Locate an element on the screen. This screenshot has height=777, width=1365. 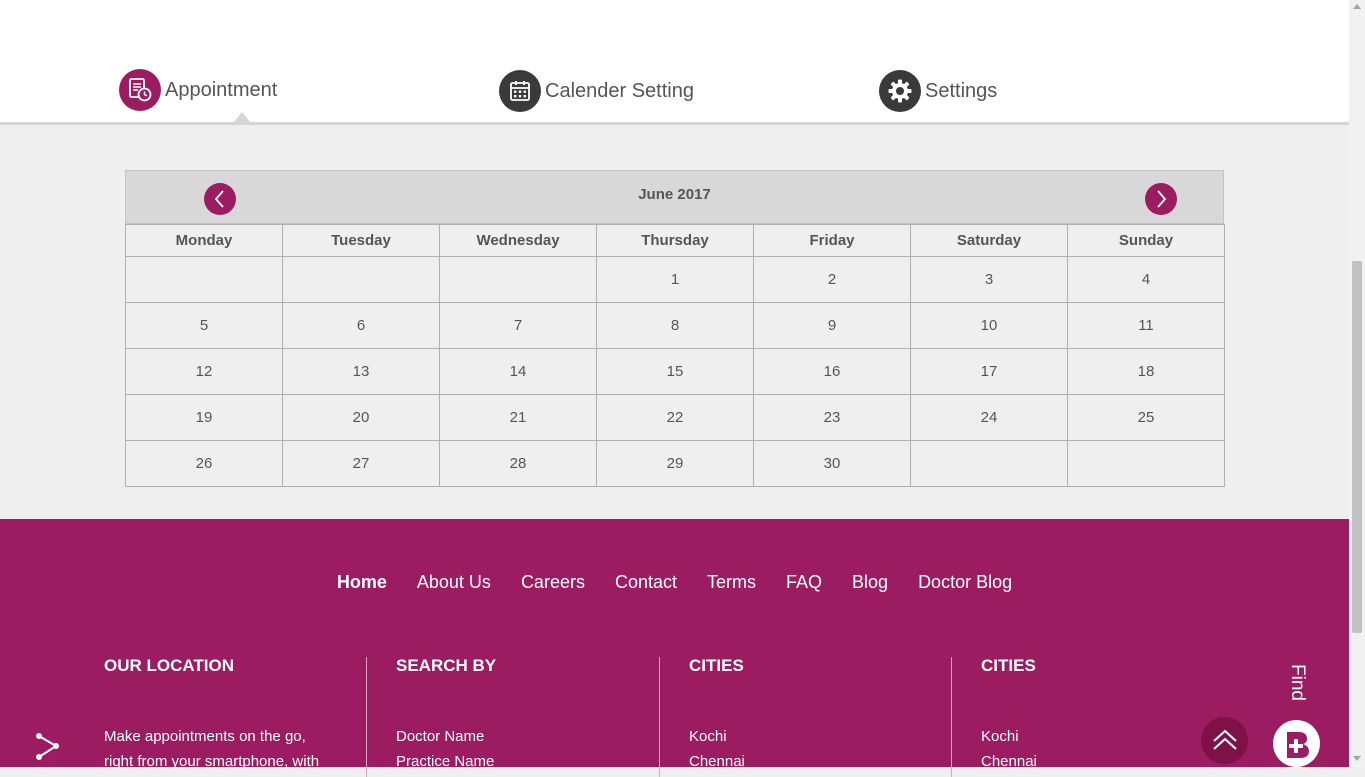
next-month-button is located at coordinates (1161, 199).